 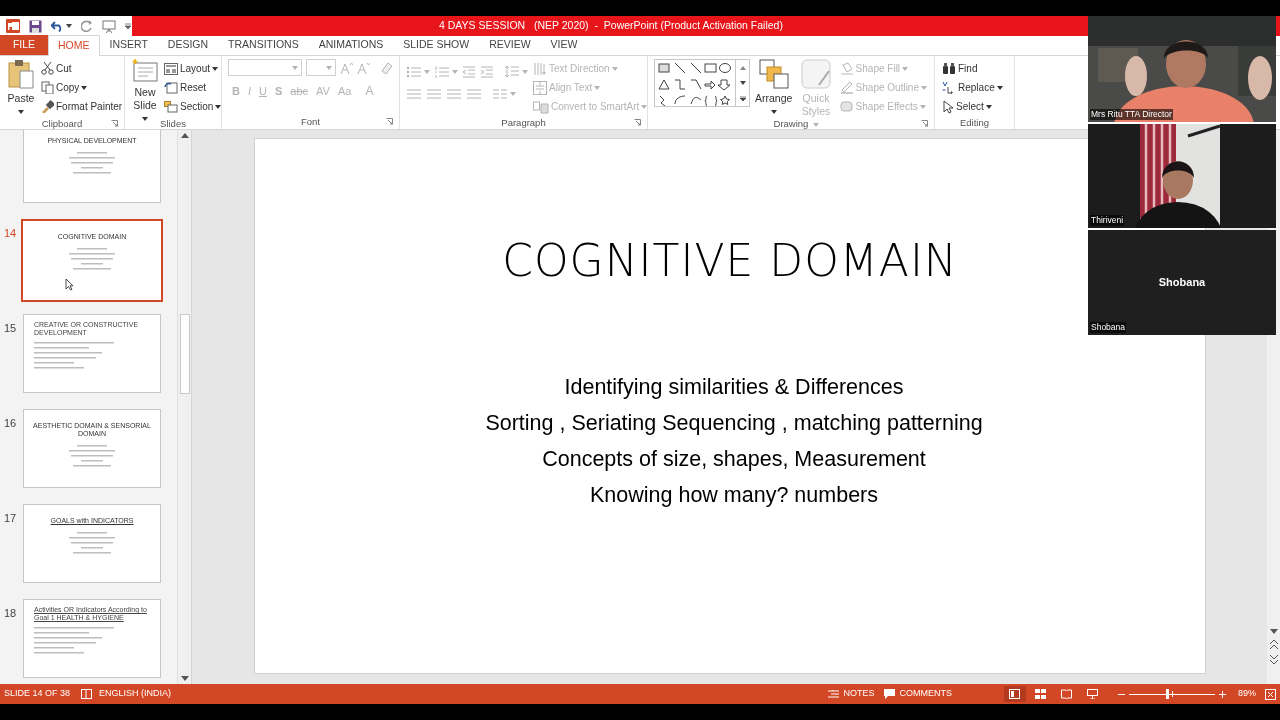 I want to click on ribbon-tab: INSERT, so click(x=128, y=45).